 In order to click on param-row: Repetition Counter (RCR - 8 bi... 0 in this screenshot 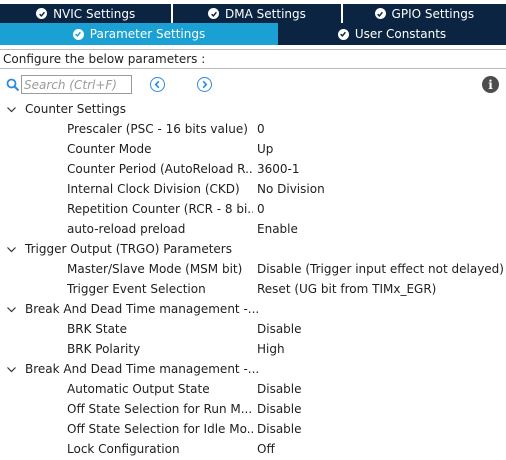, I will do `click(253, 209)`.